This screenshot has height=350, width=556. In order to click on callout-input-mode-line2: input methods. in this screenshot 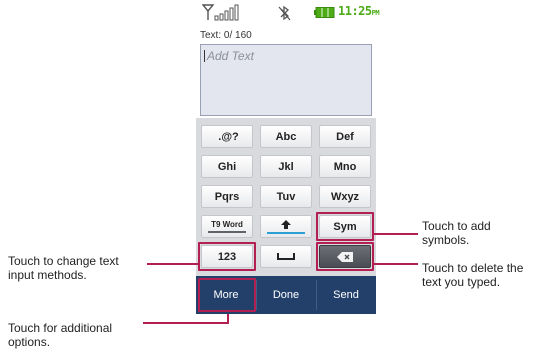, I will do `click(47, 275)`.